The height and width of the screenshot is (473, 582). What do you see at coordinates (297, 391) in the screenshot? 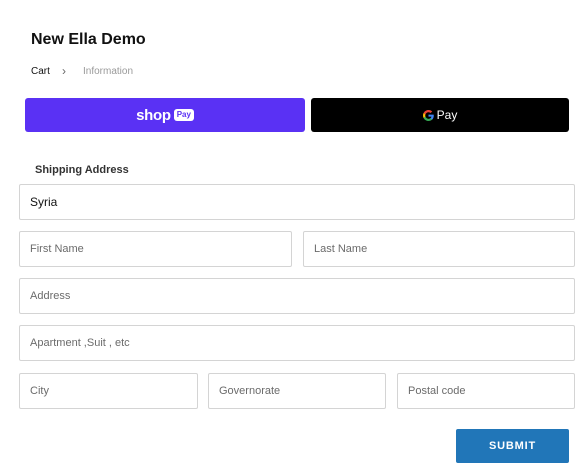
I see `governorate-field` at bounding box center [297, 391].